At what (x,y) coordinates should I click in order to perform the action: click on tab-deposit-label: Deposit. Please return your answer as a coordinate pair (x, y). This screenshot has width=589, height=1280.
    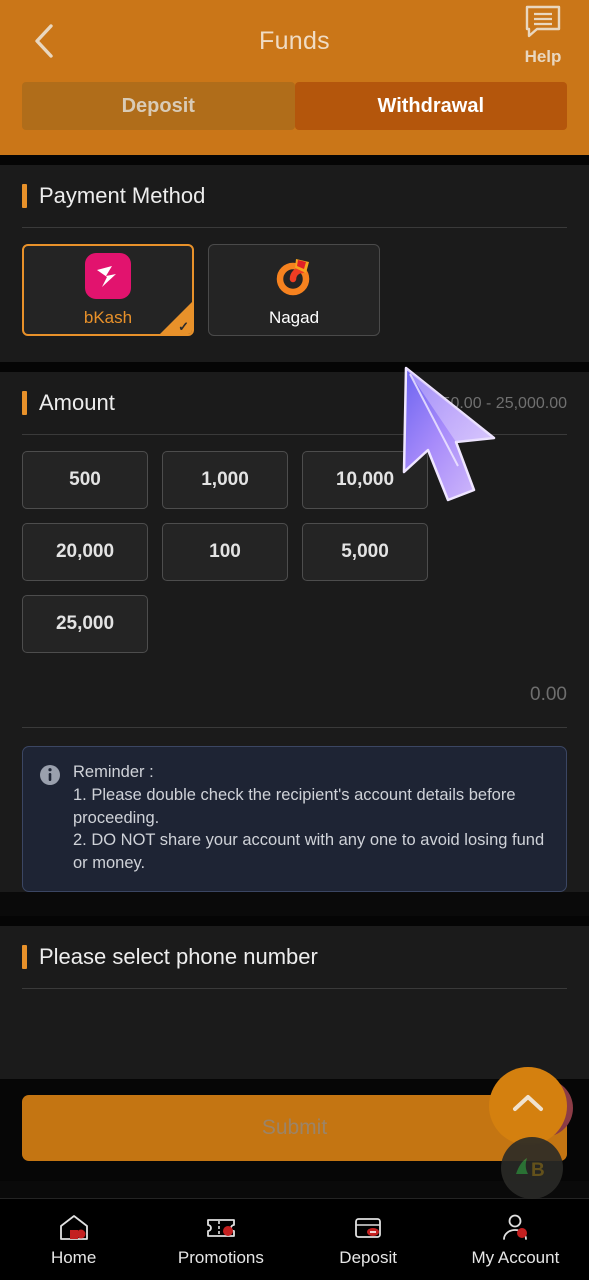
    Looking at the image, I should click on (158, 105).